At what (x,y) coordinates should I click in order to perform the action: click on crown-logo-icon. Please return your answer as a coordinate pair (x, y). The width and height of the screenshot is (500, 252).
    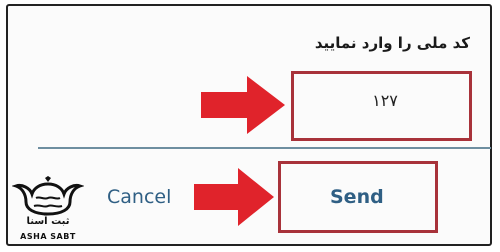
    Looking at the image, I should click on (48, 196).